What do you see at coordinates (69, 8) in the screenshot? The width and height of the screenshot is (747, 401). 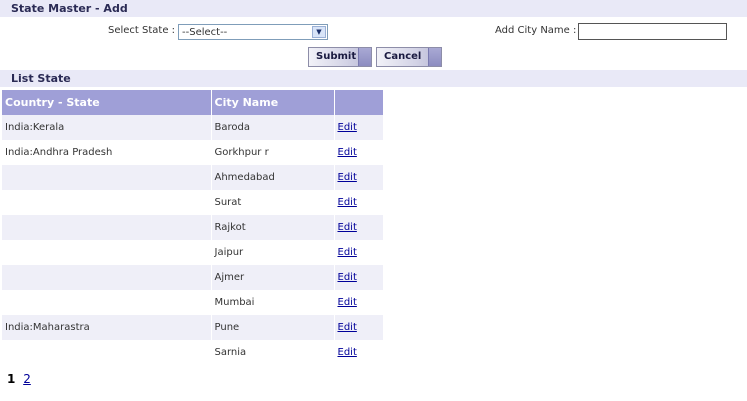 I see `add-section-title: State Master - Add` at bounding box center [69, 8].